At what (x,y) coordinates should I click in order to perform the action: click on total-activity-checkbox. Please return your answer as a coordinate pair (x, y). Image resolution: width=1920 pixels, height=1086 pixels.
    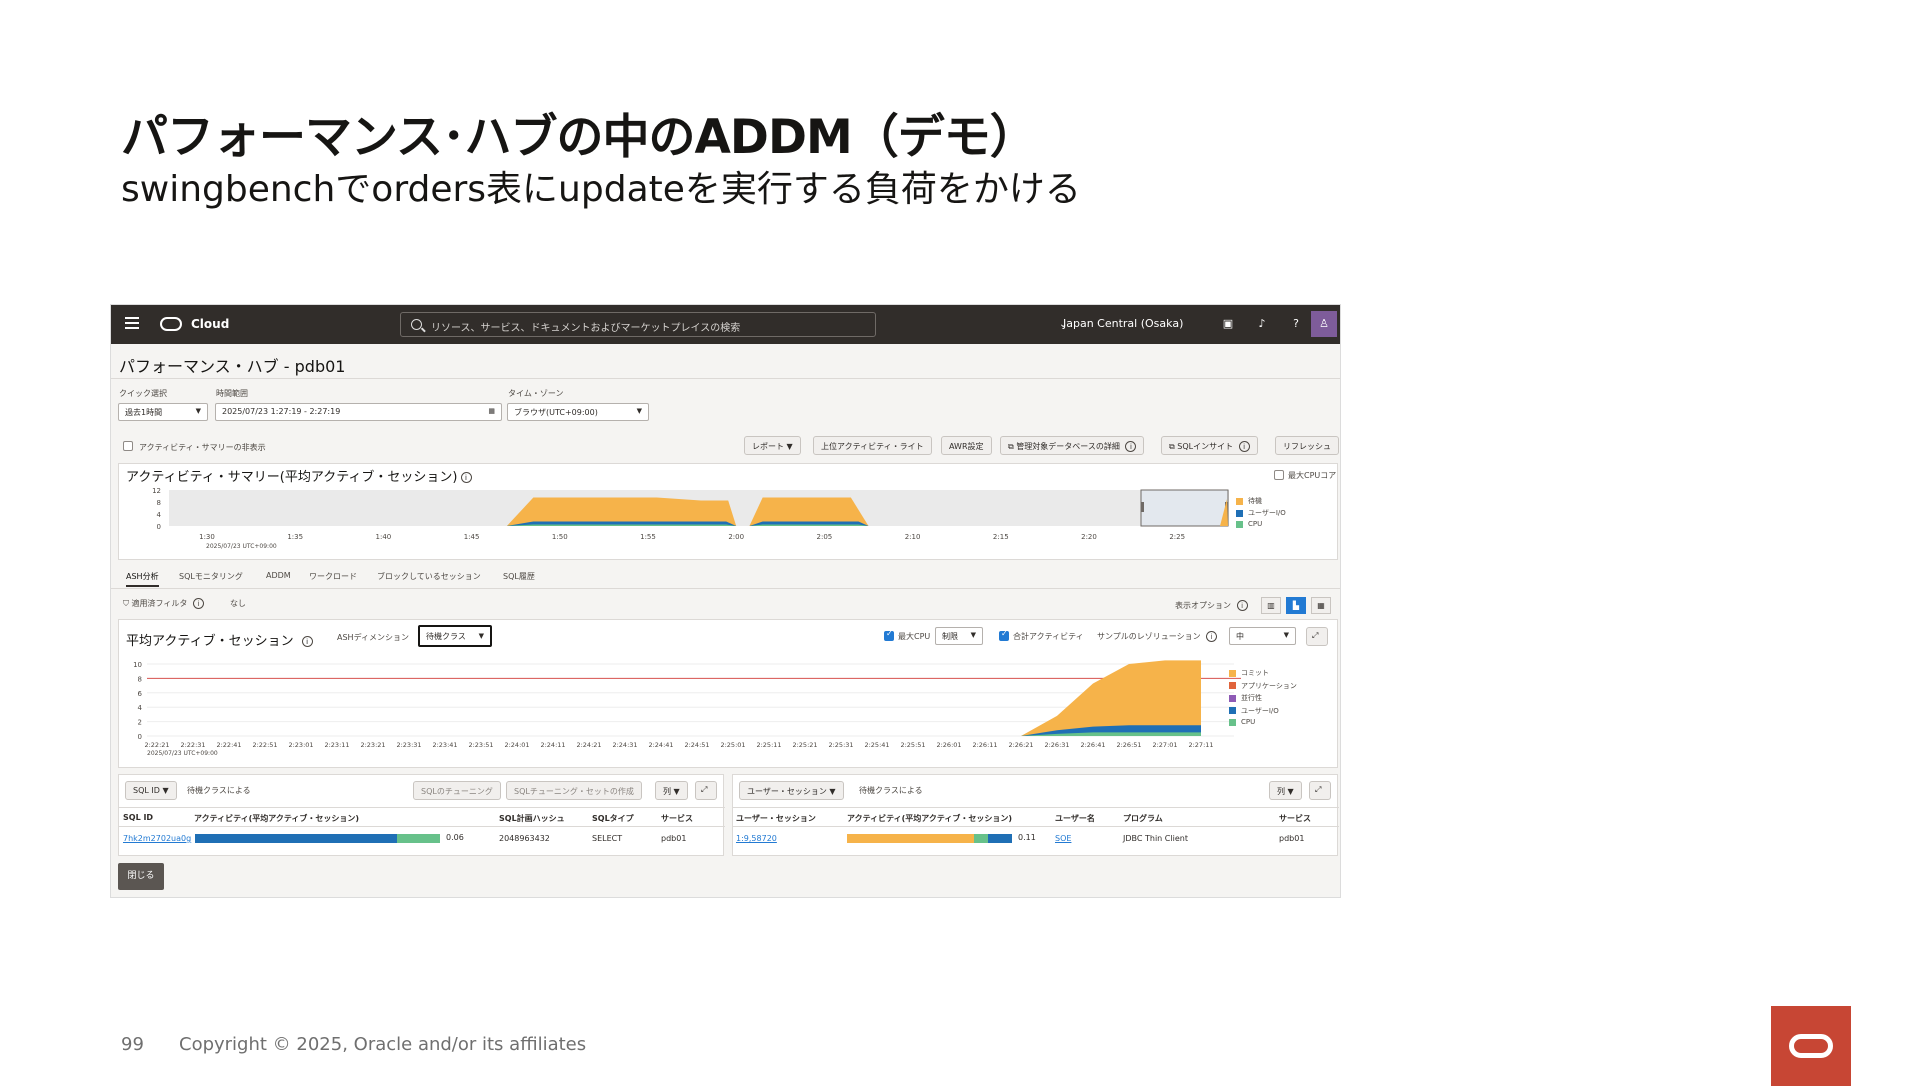
    Looking at the image, I should click on (1004, 635).